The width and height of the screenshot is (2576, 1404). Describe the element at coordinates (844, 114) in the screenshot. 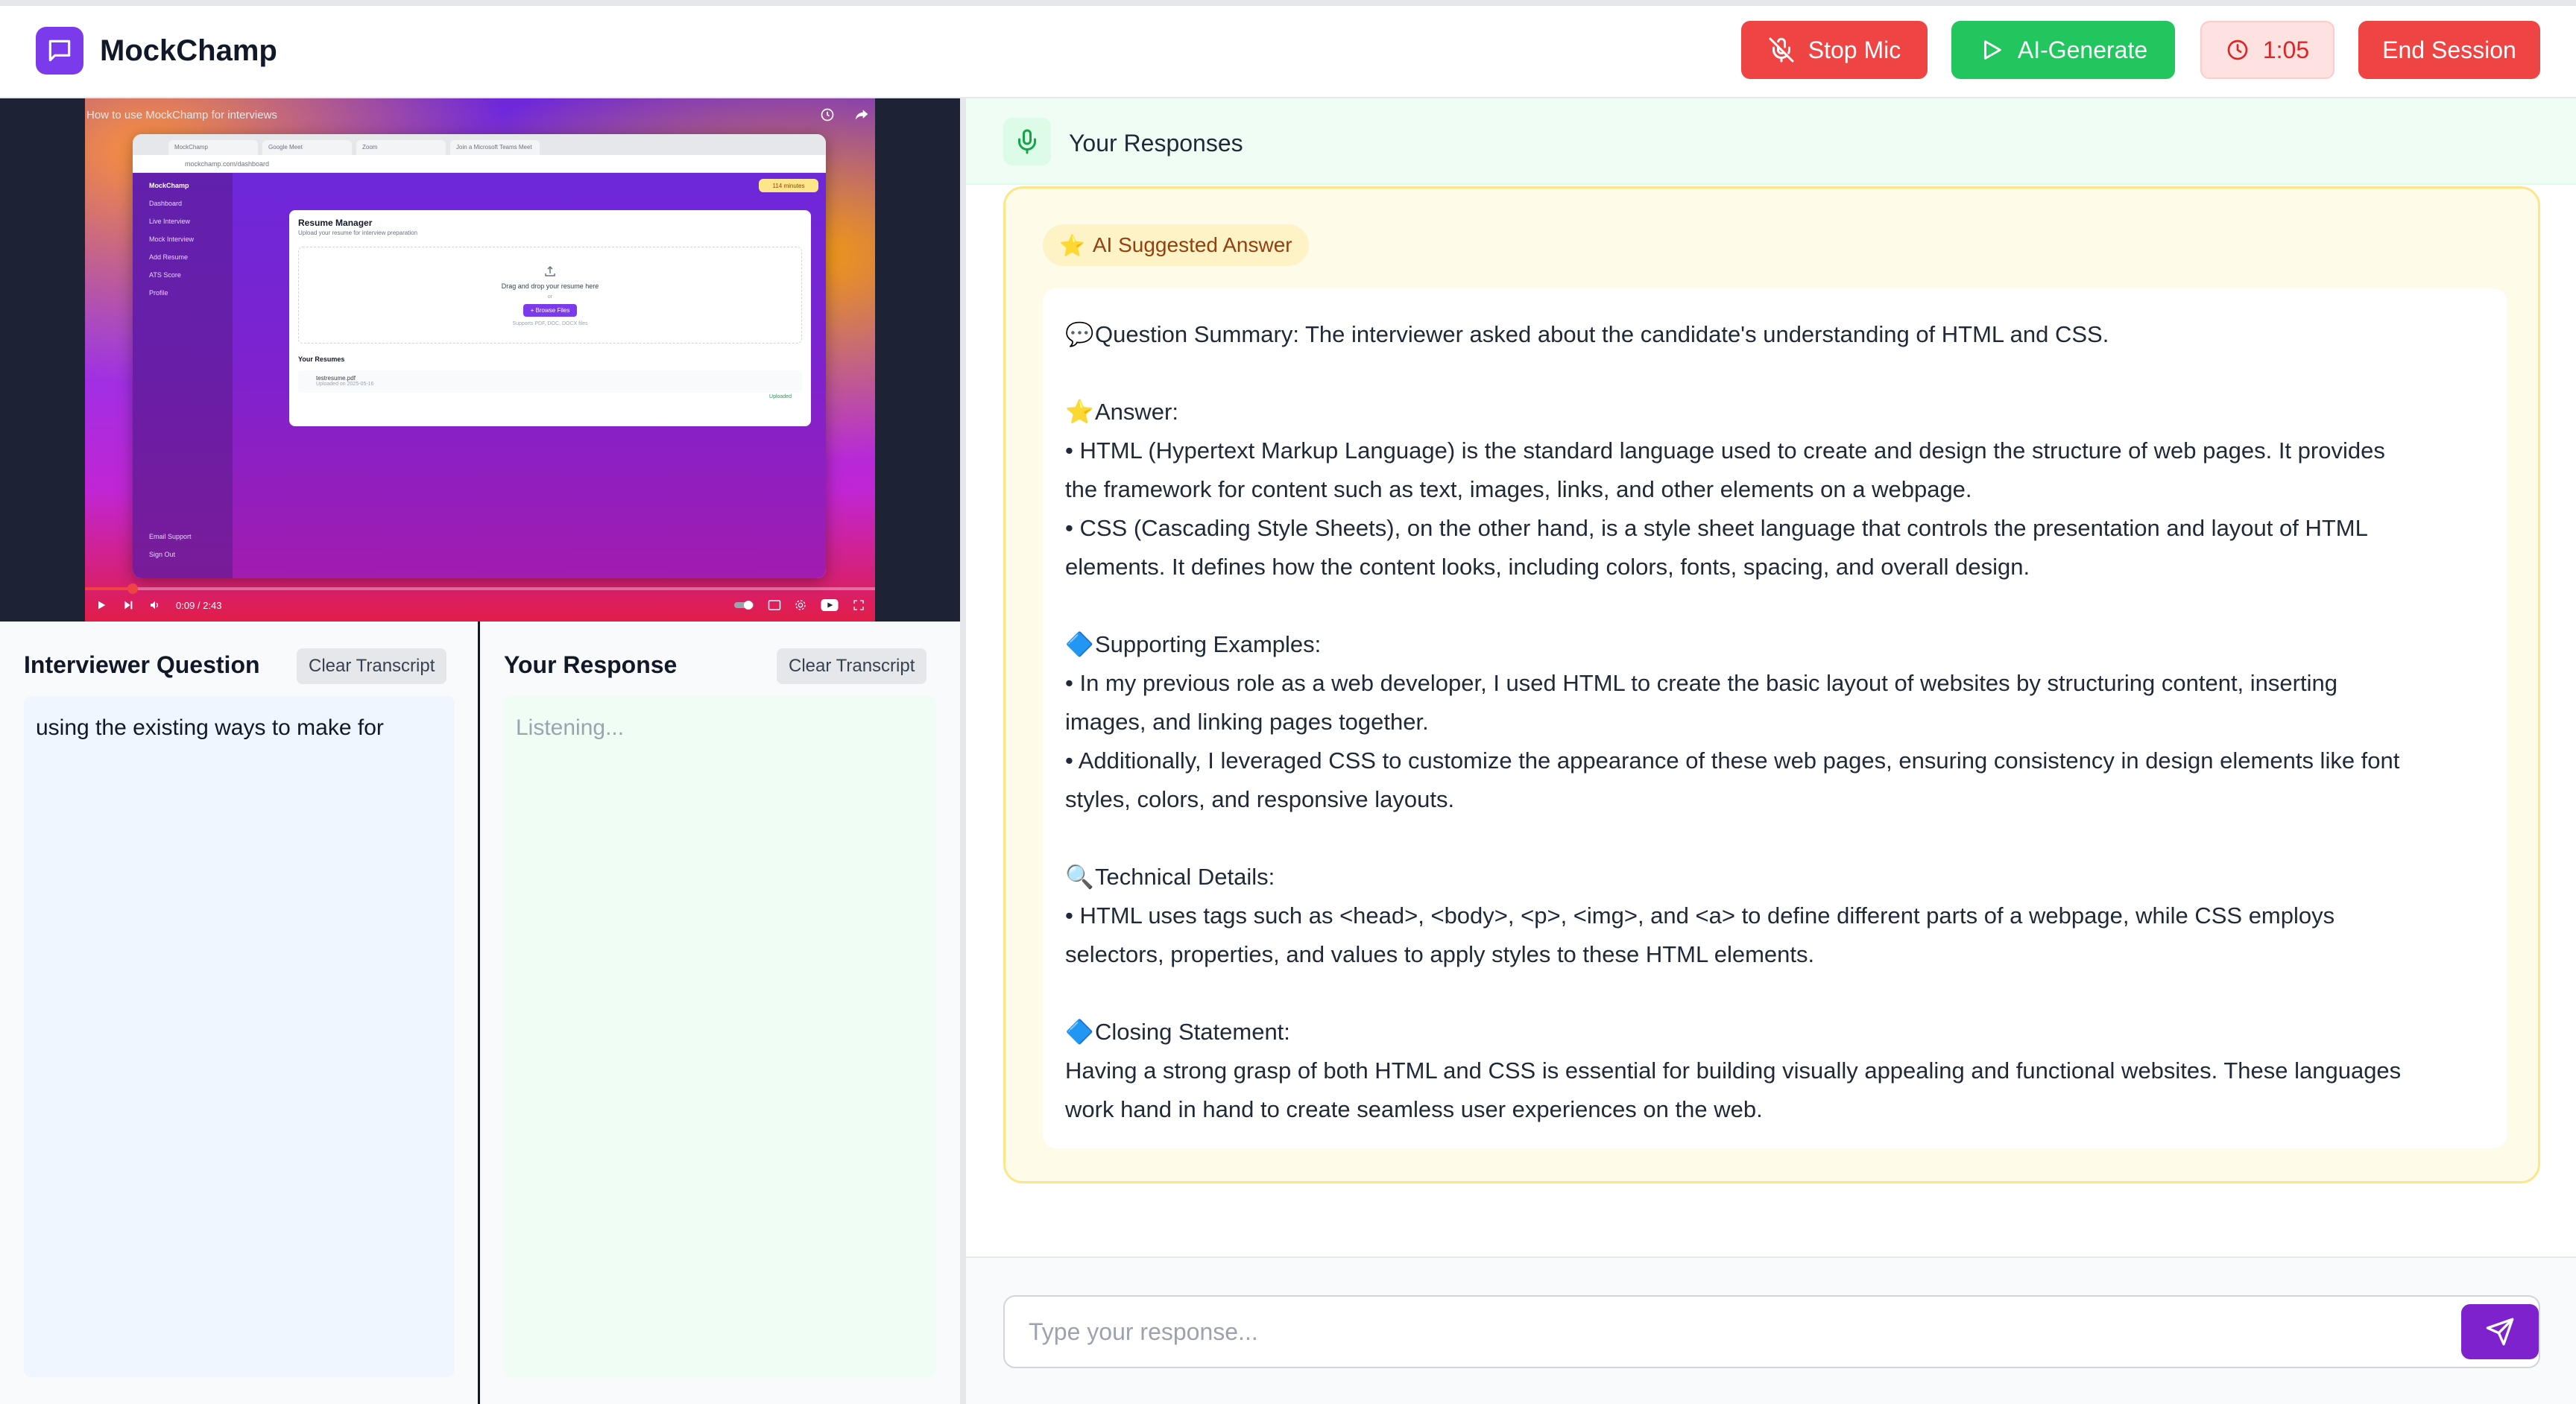

I see `video-top-icons` at that location.